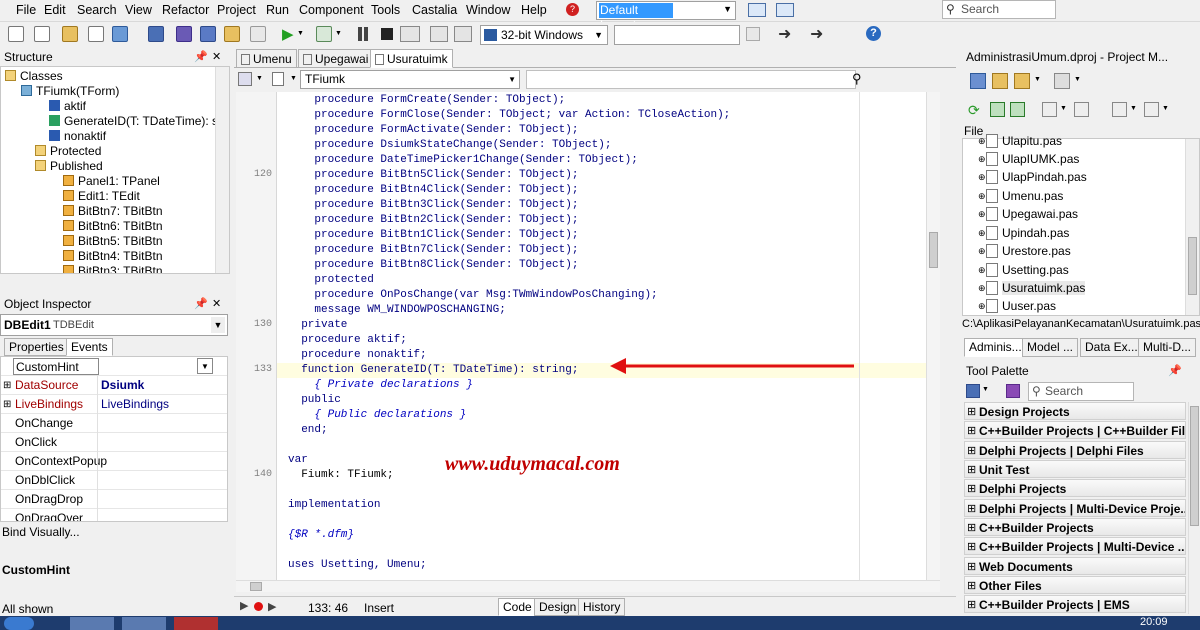 This screenshot has height=630, width=1200. Describe the element at coordinates (1081, 109) in the screenshot. I see `build-icon` at that location.